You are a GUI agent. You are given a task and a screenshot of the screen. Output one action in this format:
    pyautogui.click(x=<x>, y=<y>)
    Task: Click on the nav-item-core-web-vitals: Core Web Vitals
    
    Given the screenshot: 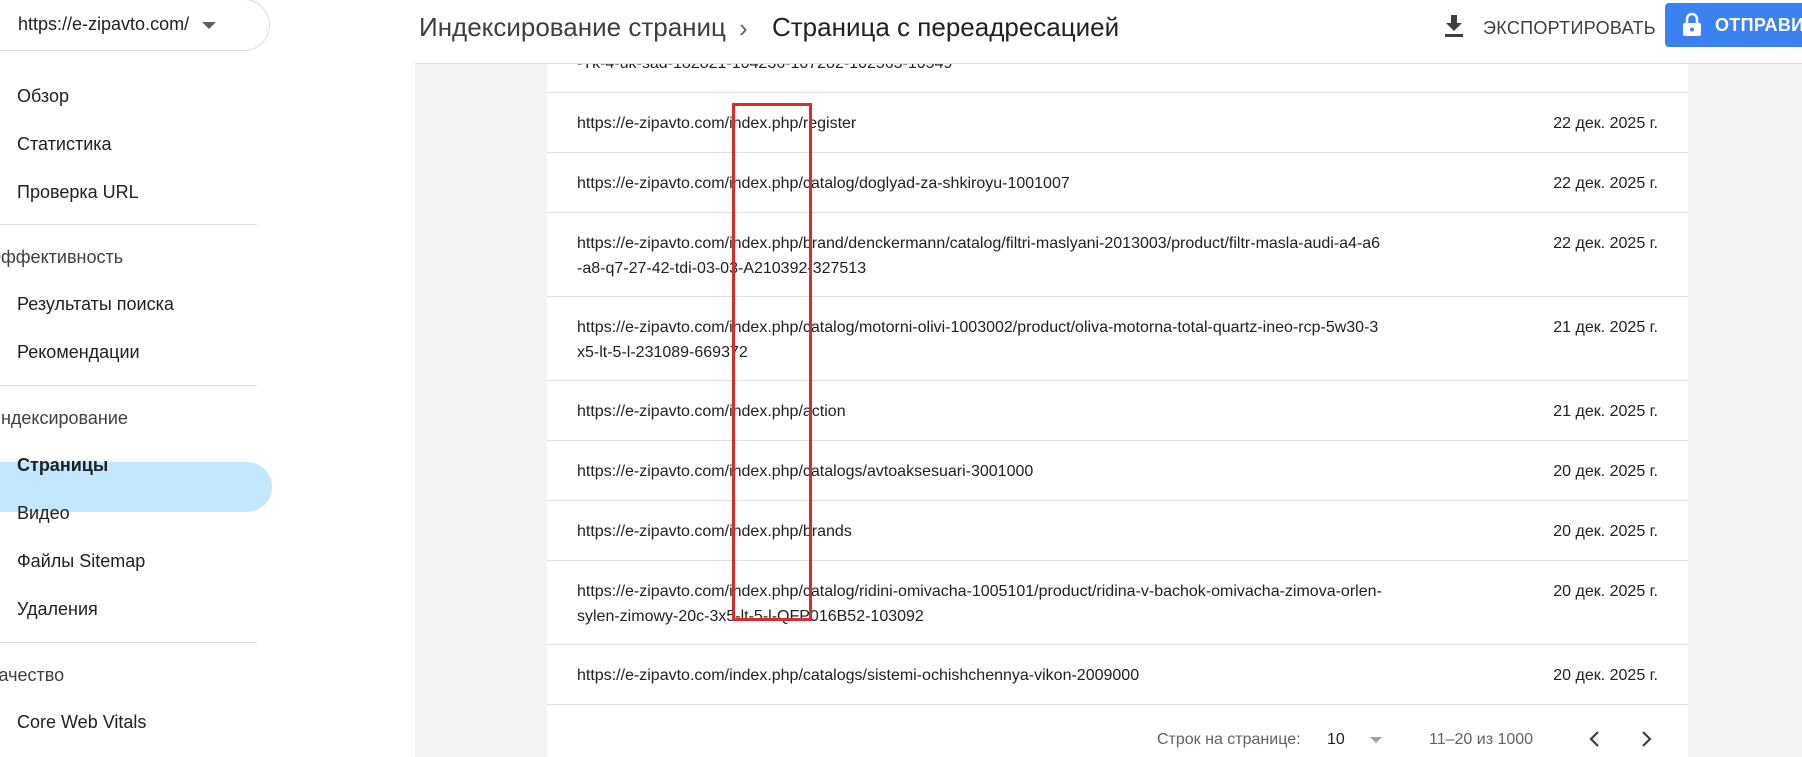 What is the action you would take?
    pyautogui.click(x=81, y=722)
    